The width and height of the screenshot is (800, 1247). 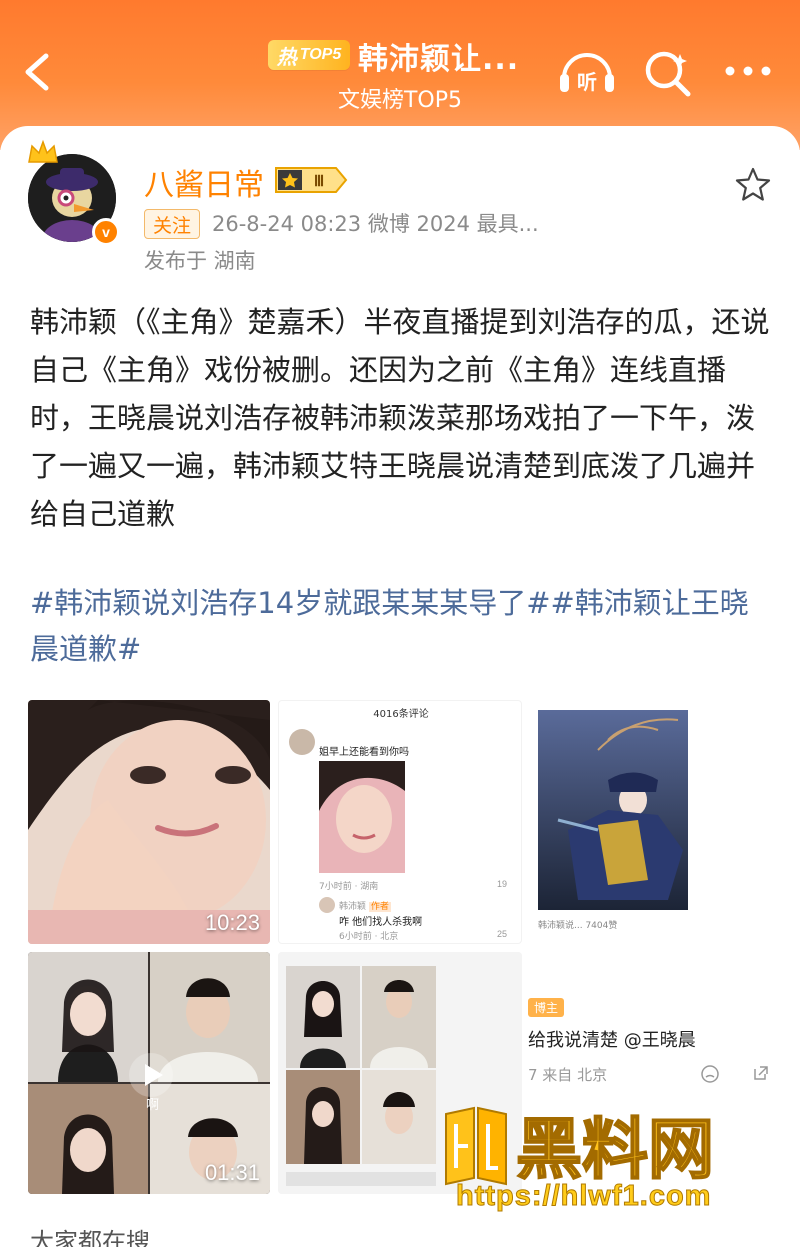 I want to click on hot-rank-badge: 热 TOP5, so click(x=309, y=55).